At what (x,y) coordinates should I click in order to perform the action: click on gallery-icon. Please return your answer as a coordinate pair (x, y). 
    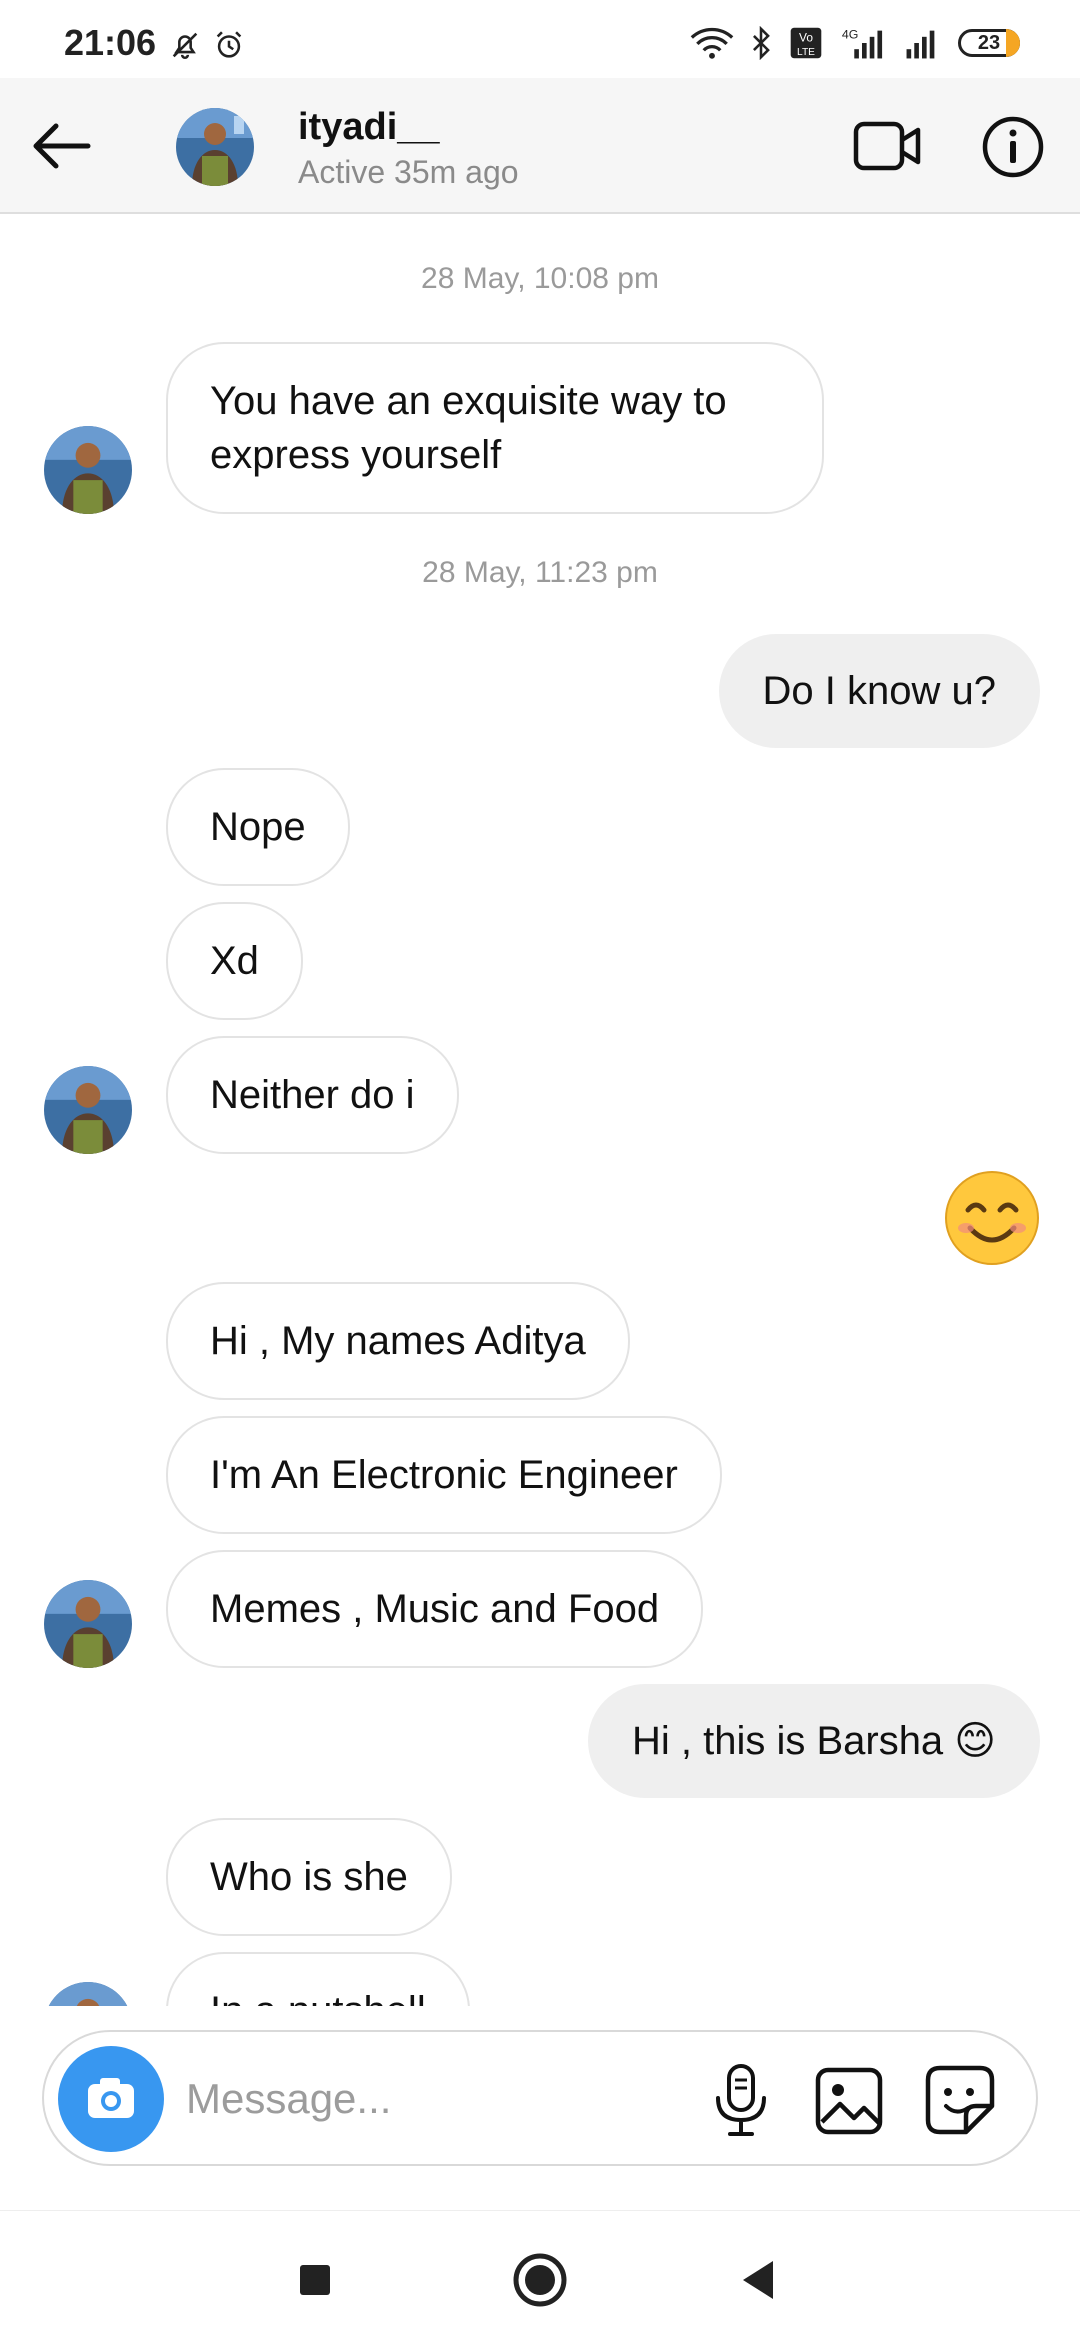
    Looking at the image, I should click on (849, 2101).